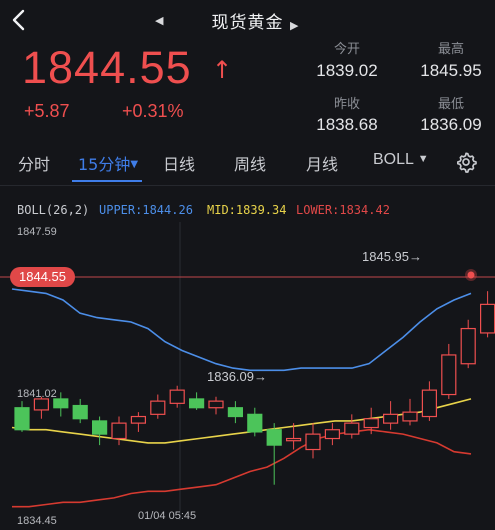 This screenshot has width=495, height=530. What do you see at coordinates (346, 104) in the screenshot?
I see `stat-label-prev-close: 昨收` at bounding box center [346, 104].